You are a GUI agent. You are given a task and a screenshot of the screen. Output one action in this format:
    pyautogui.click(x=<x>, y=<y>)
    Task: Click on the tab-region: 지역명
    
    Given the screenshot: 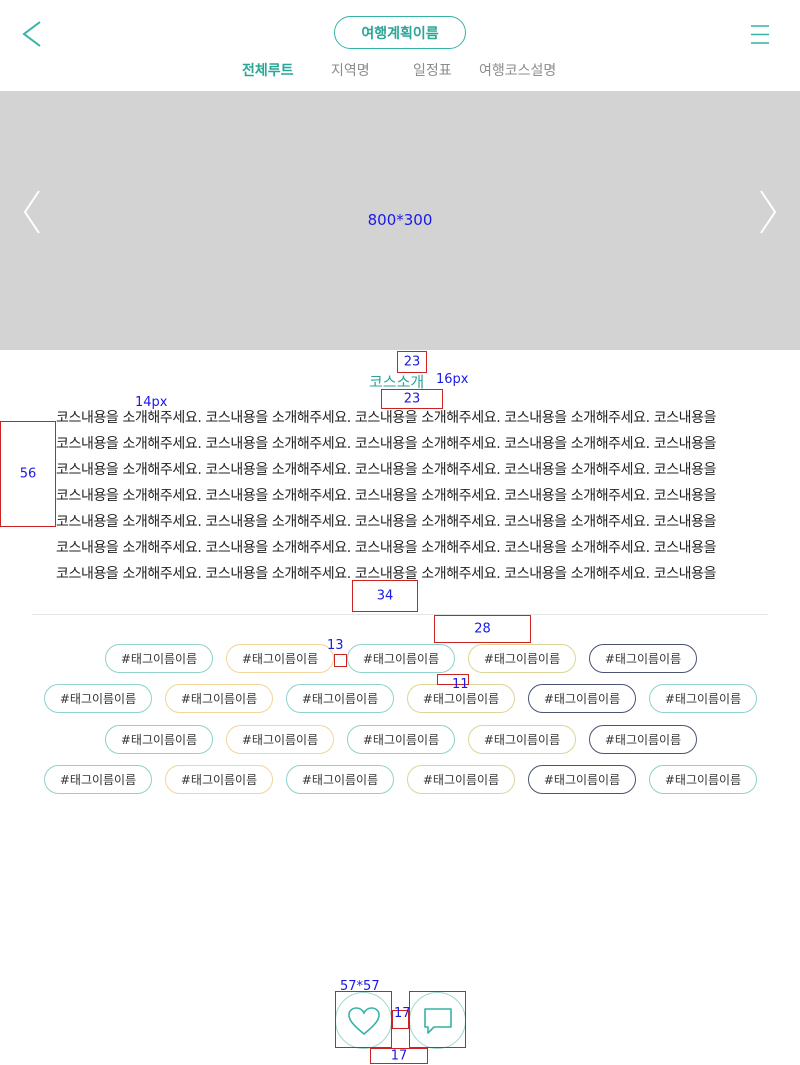 What is the action you would take?
    pyautogui.click(x=350, y=70)
    